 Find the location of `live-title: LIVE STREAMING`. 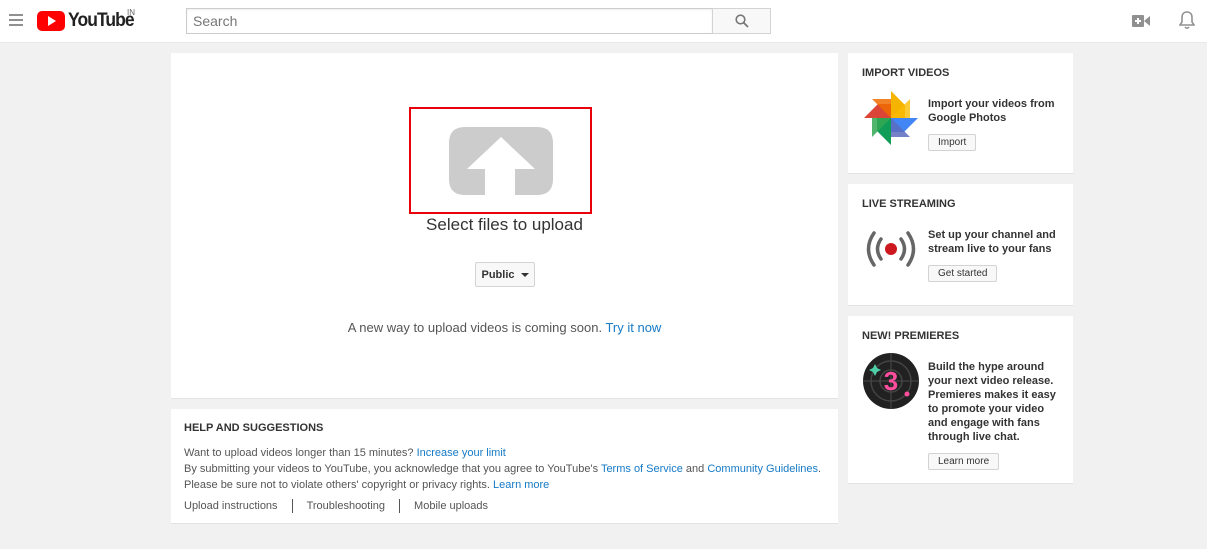

live-title: LIVE STREAMING is located at coordinates (909, 204).